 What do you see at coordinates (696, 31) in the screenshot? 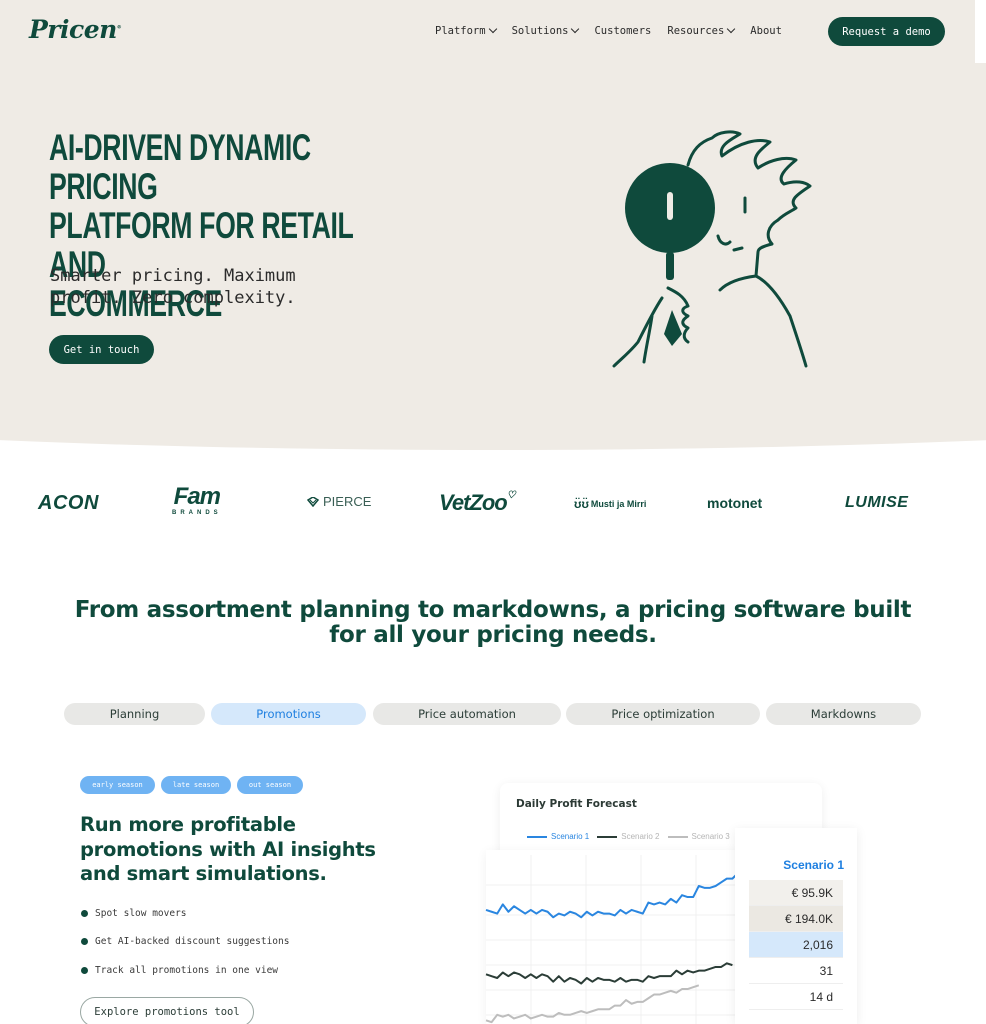
I see `nav-label: Resources` at bounding box center [696, 31].